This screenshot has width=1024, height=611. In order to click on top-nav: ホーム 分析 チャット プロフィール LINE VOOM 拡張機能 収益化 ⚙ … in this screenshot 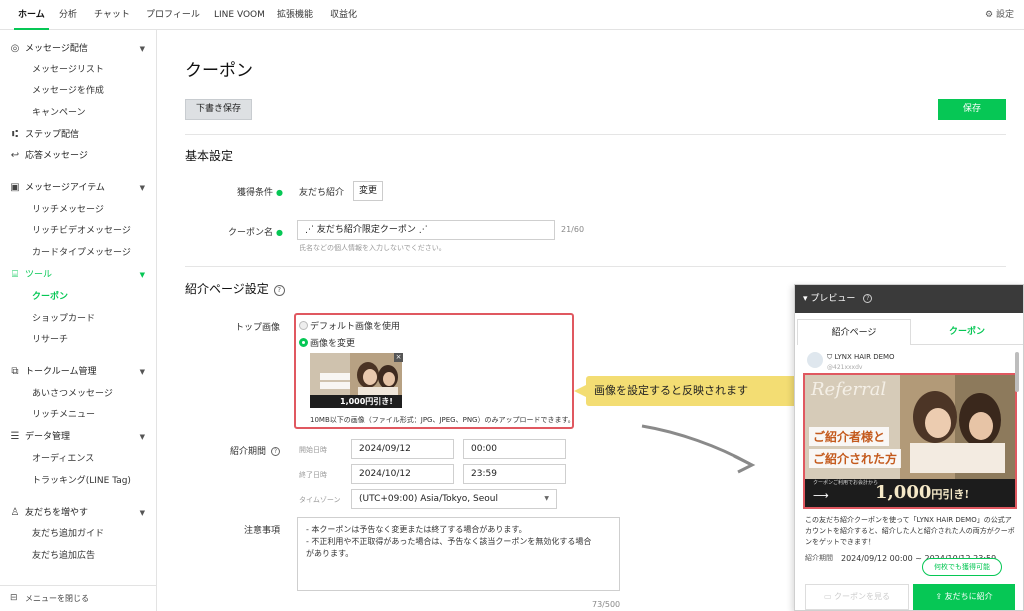, I will do `click(512, 15)`.